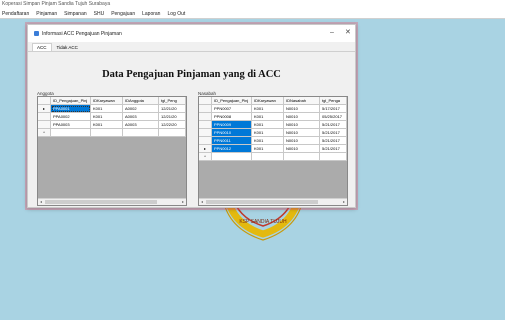  Describe the element at coordinates (205, 149) in the screenshot. I see `current-row-marker: ▸` at that location.